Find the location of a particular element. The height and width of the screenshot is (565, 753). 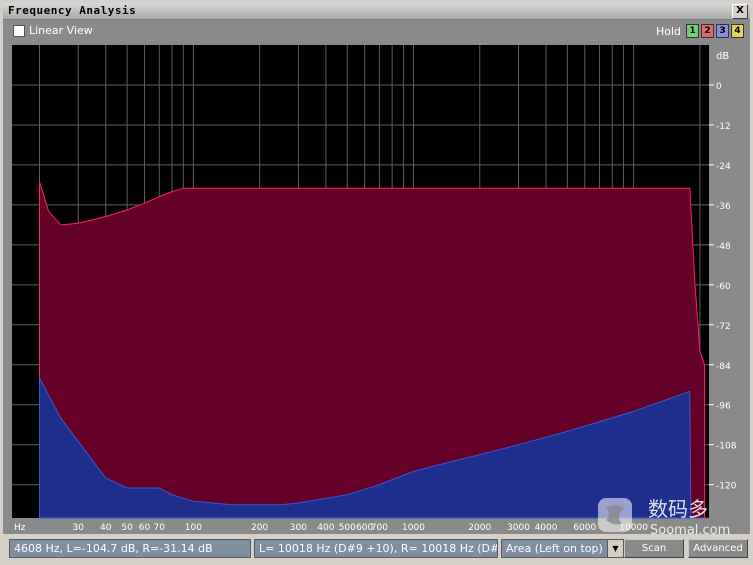

y-tick-label: -48 is located at coordinates (723, 247).